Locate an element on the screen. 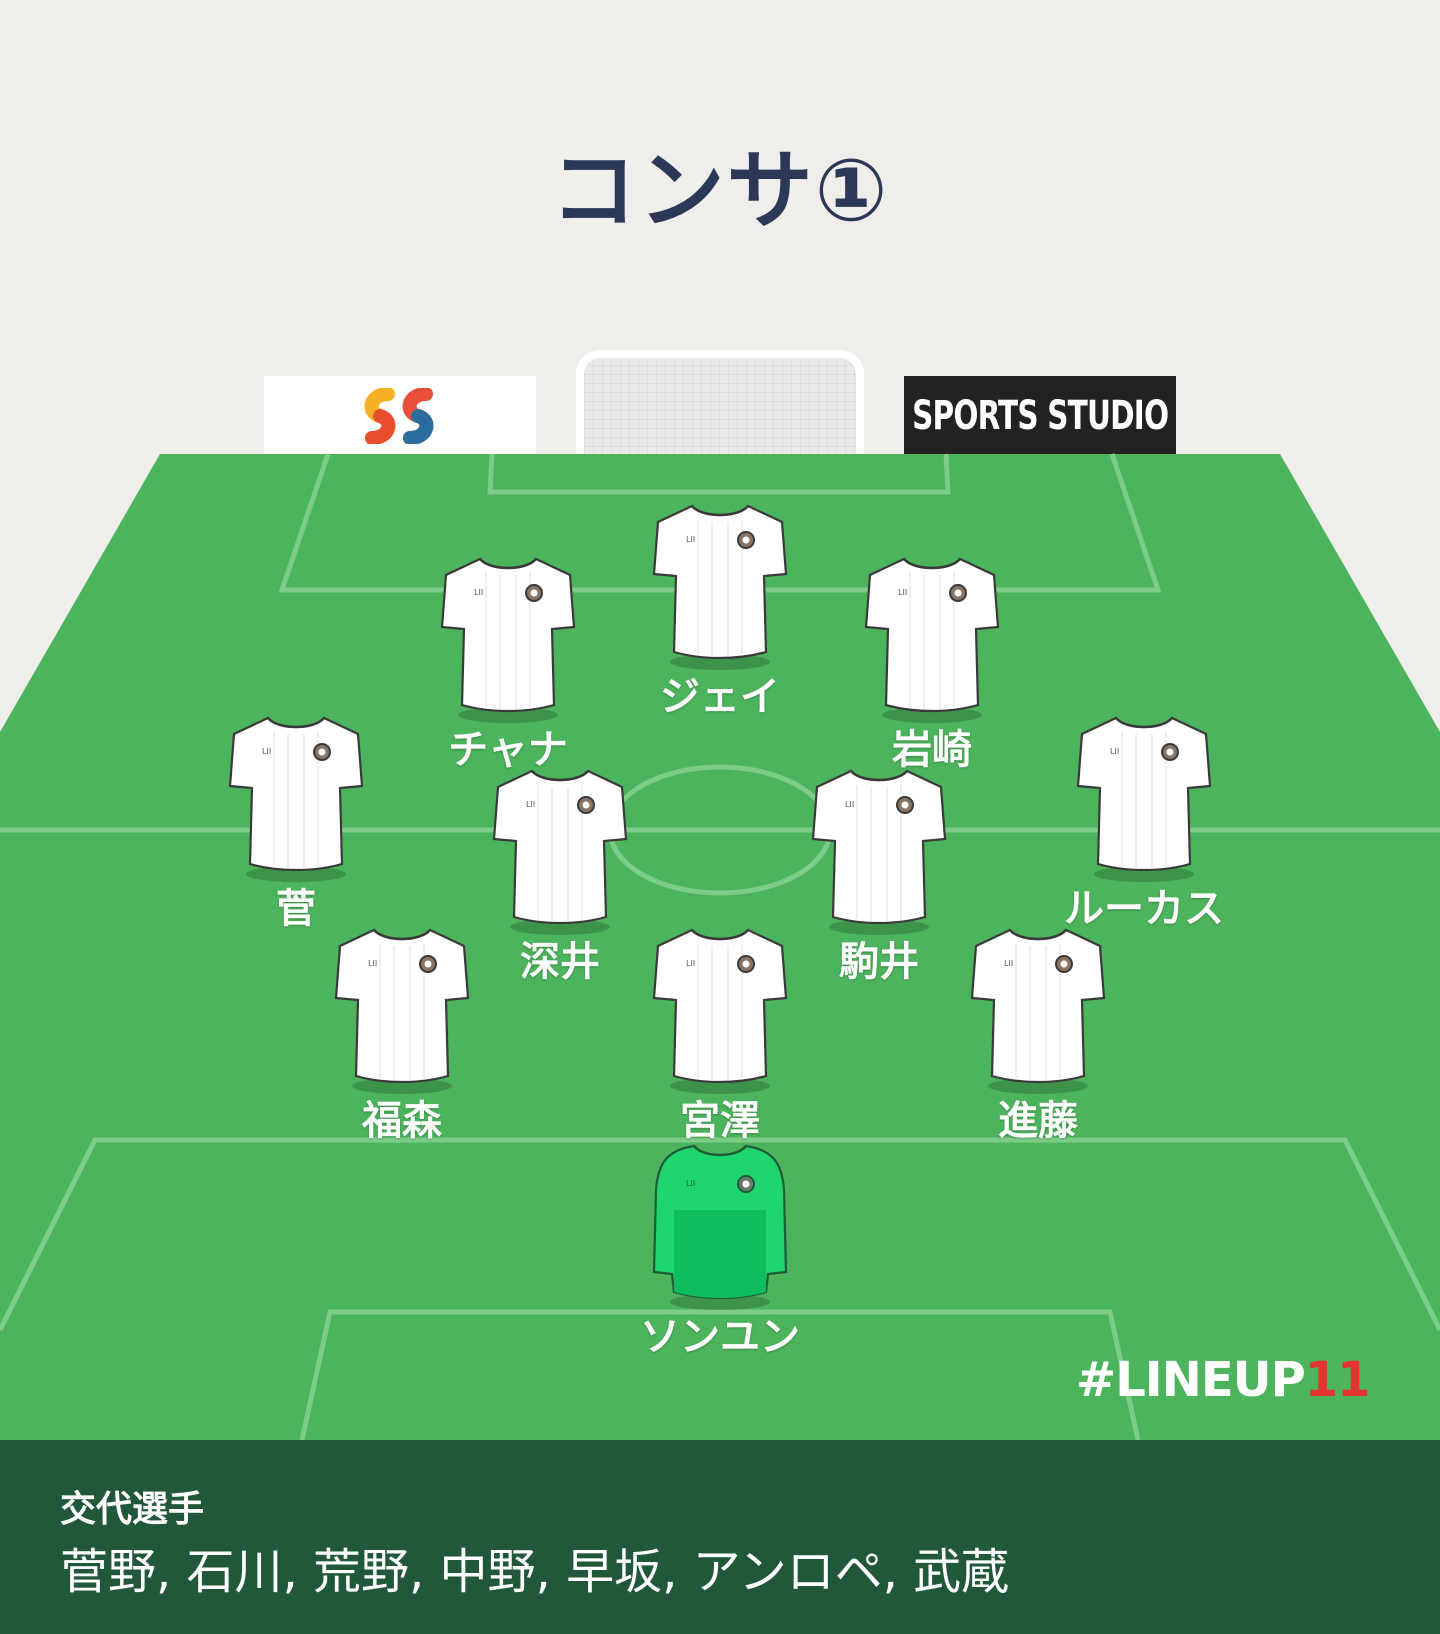 This screenshot has height=1634, width=1440. player-sung-ryong: LII ソンユン is located at coordinates (720, 1251).